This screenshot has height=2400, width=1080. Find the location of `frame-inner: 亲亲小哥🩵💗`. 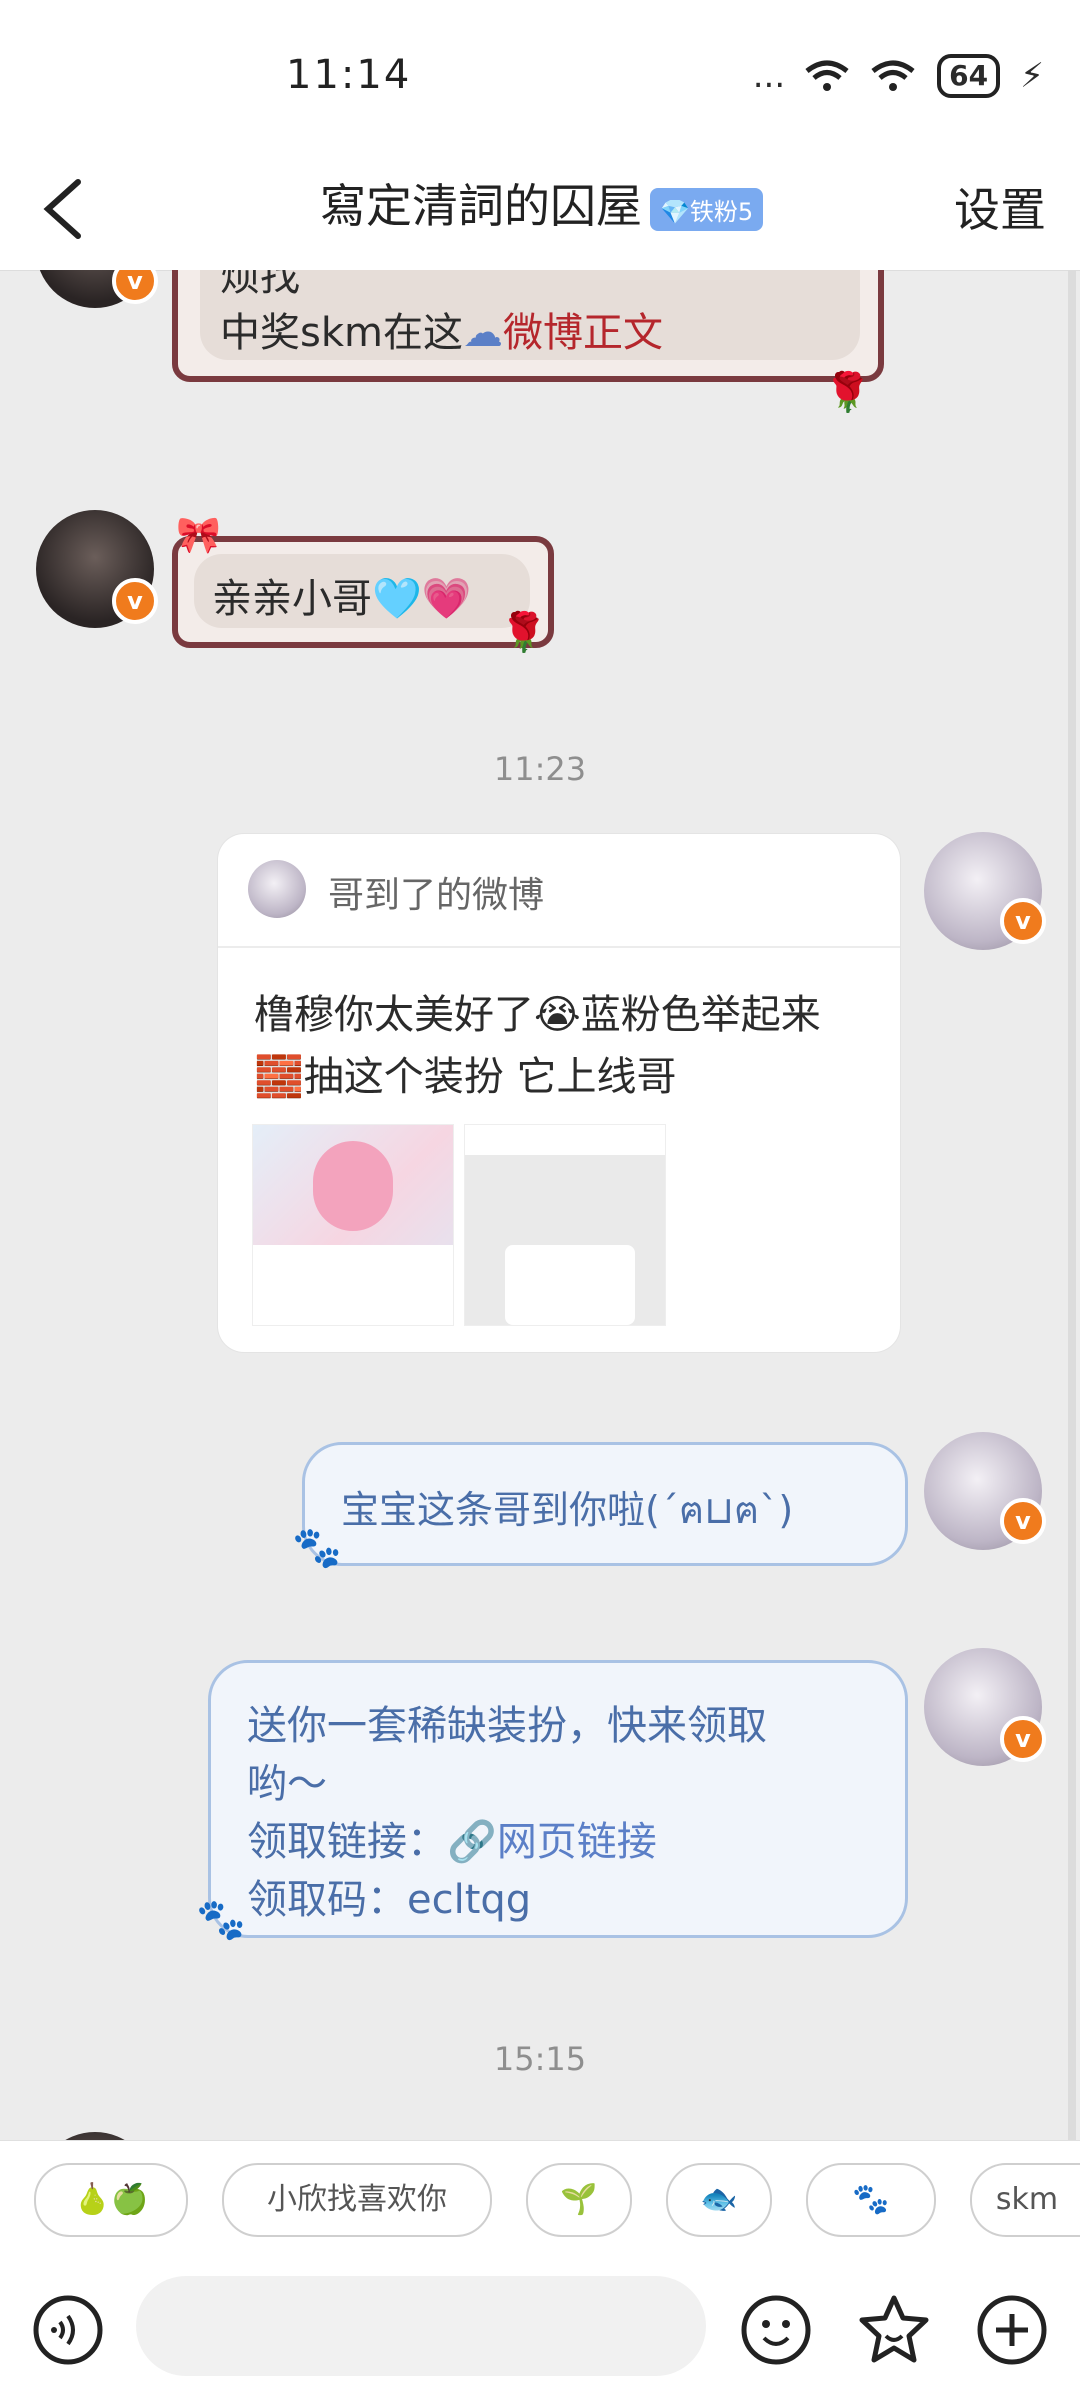

frame-inner: 亲亲小哥🩵💗 is located at coordinates (362, 591).